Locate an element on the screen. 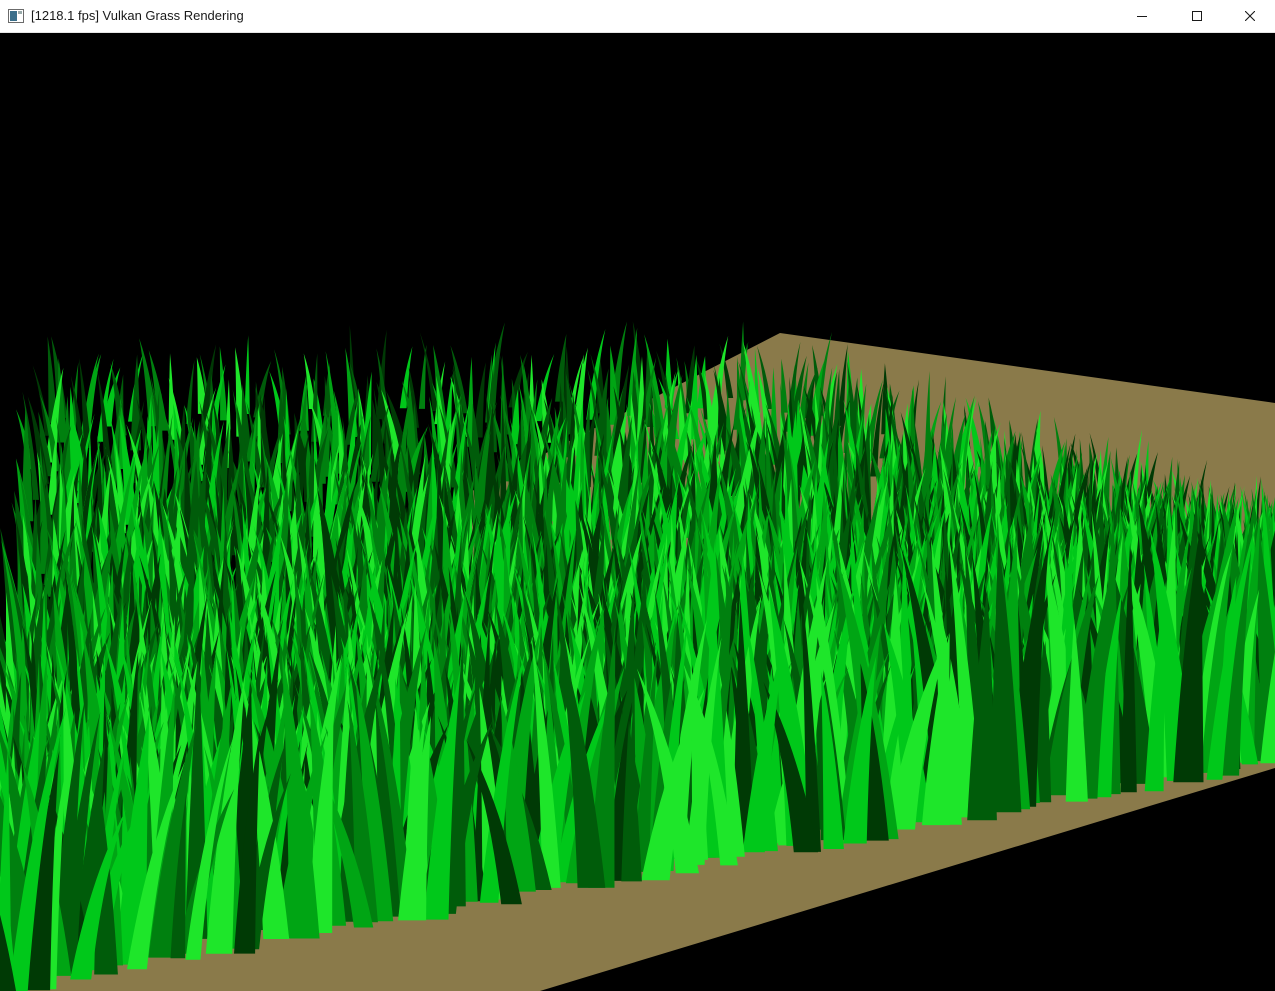 The image size is (1275, 991). app-icon is located at coordinates (16, 16).